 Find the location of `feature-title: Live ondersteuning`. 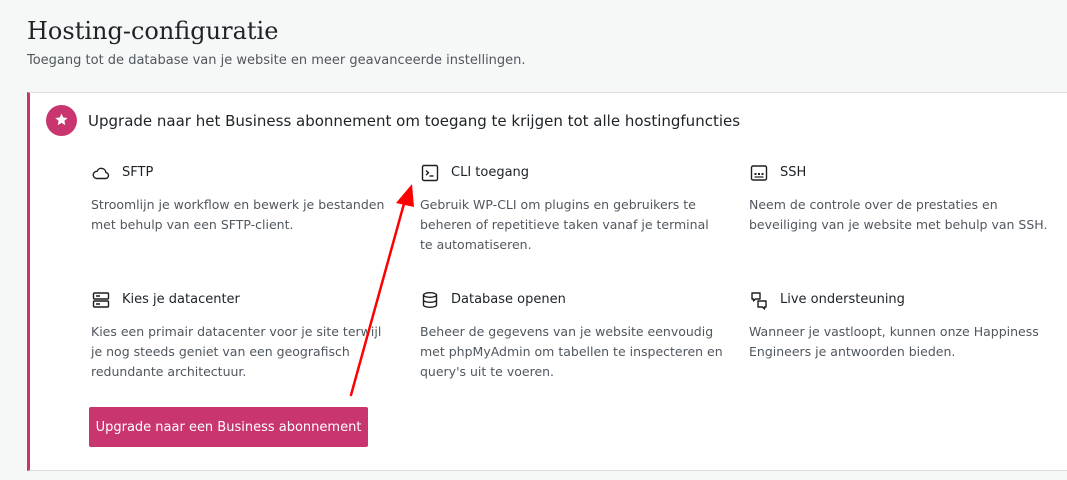

feature-title: Live ondersteuning is located at coordinates (842, 299).